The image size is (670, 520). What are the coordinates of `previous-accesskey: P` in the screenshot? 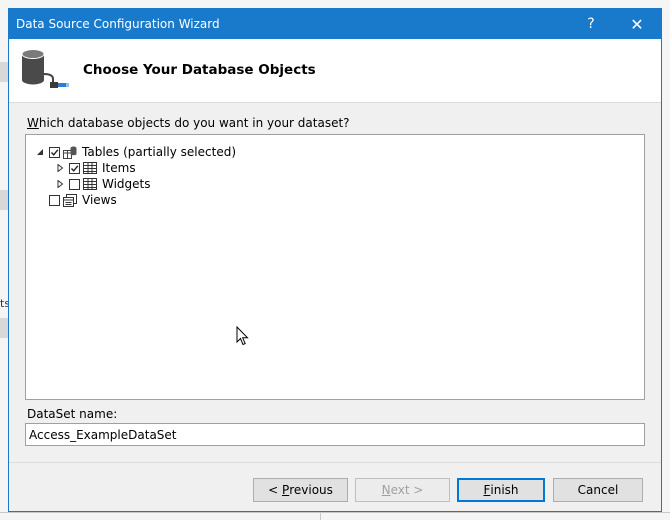 It's located at (285, 490).